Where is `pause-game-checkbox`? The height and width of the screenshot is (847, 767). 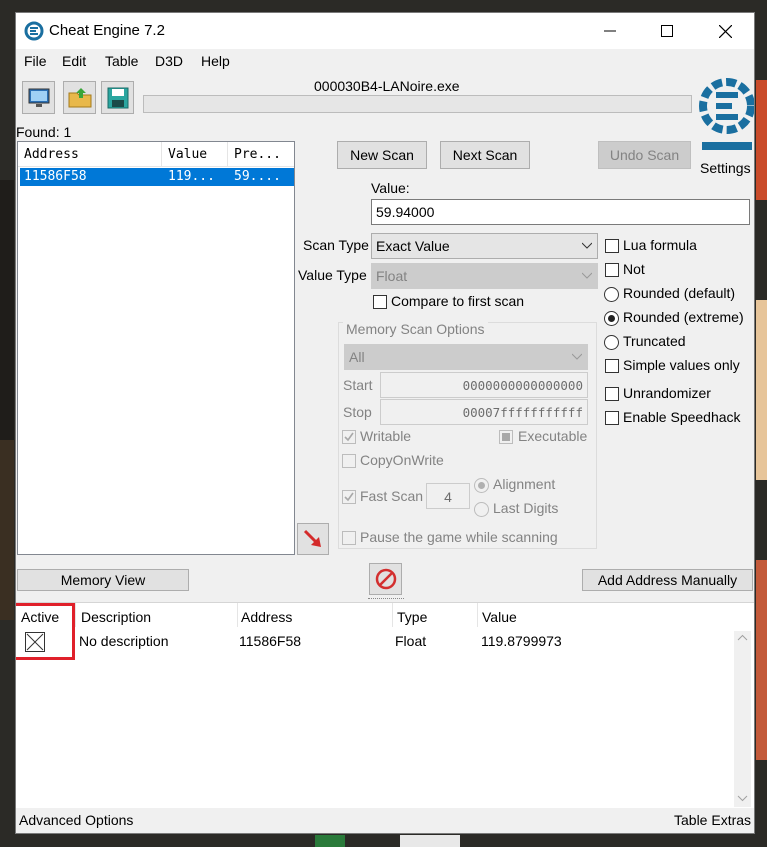
pause-game-checkbox is located at coordinates (349, 538).